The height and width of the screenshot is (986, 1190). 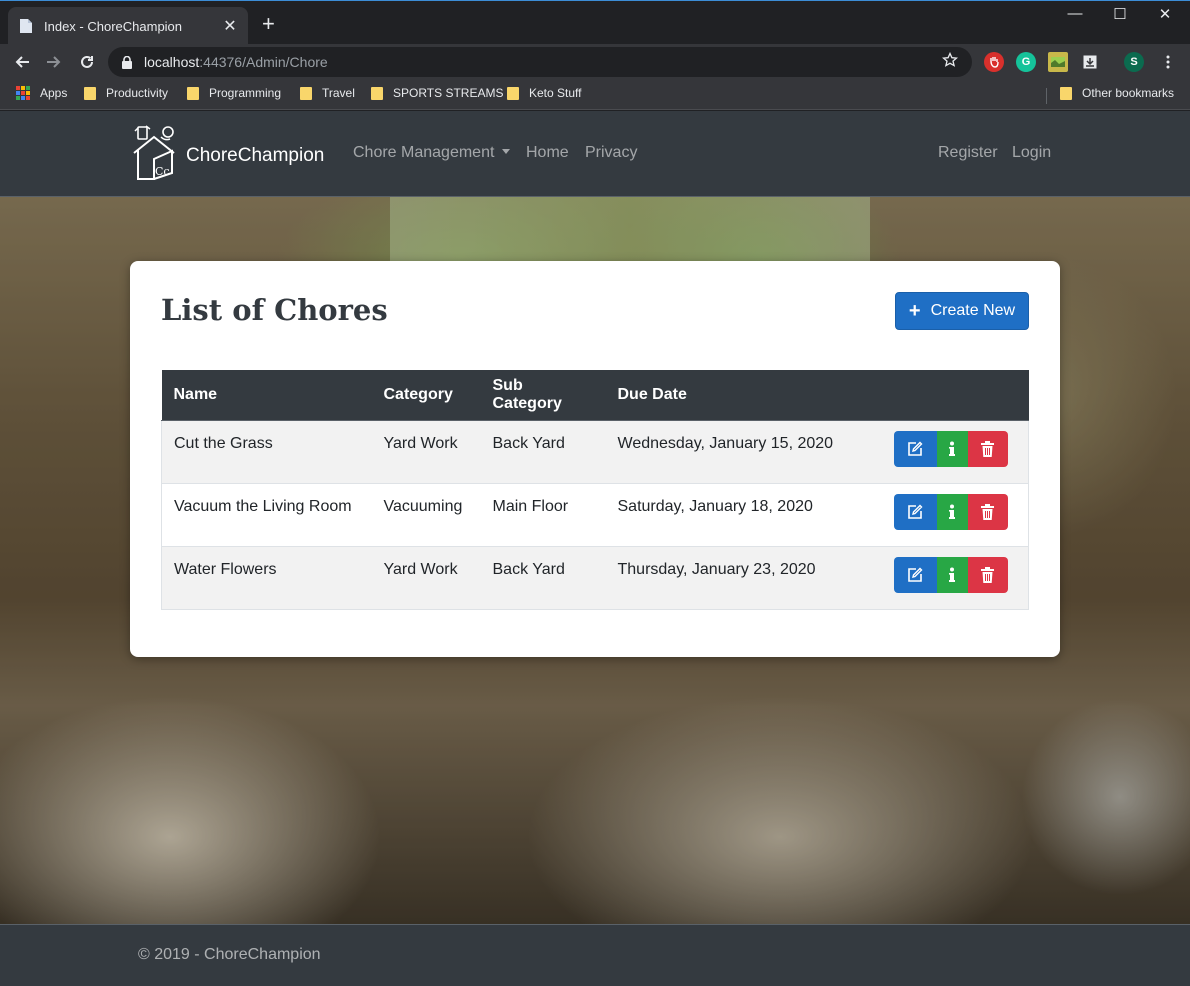 I want to click on maximize-window-button: ☐, so click(x=1120, y=14).